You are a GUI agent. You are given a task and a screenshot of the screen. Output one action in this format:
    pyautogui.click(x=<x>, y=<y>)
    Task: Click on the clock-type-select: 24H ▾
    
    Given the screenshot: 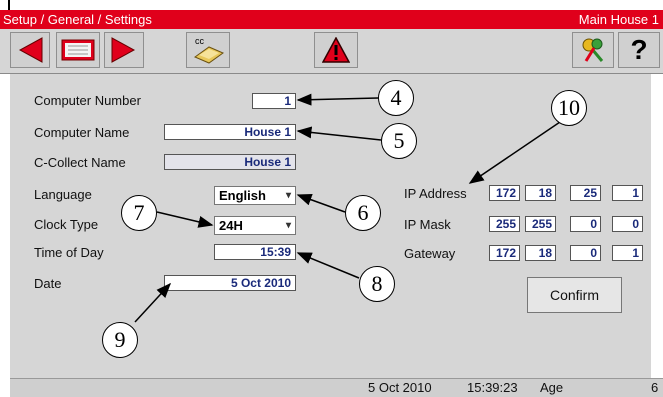 What is the action you would take?
    pyautogui.click(x=255, y=225)
    